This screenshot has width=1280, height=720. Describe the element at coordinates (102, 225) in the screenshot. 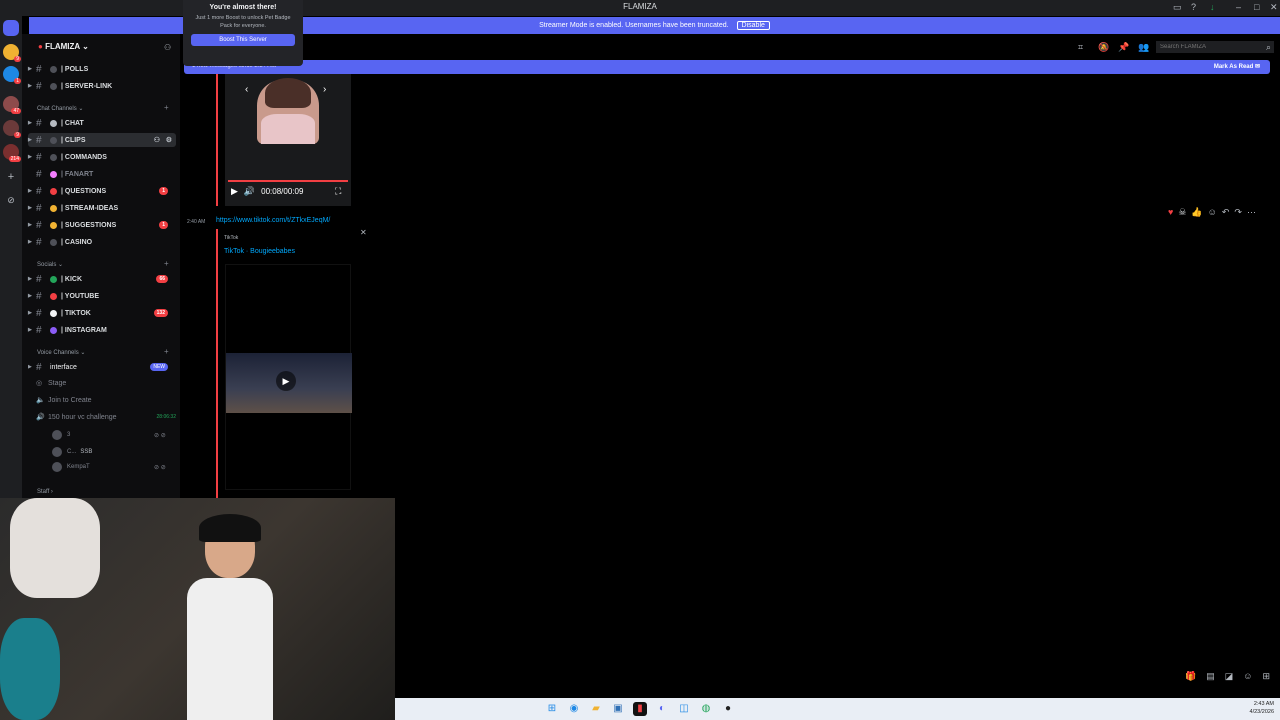

I see `channel-suggestions: ▶ # | SUGGESTIONS 1` at that location.